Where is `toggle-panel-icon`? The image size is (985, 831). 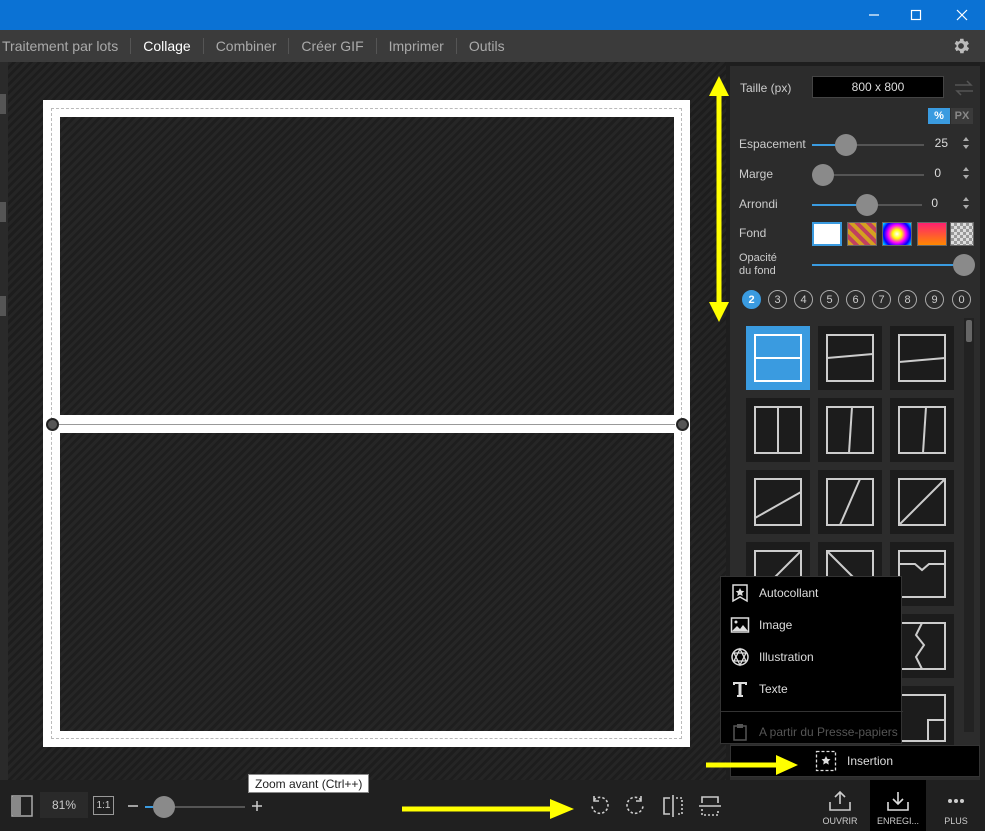 toggle-panel-icon is located at coordinates (22, 806).